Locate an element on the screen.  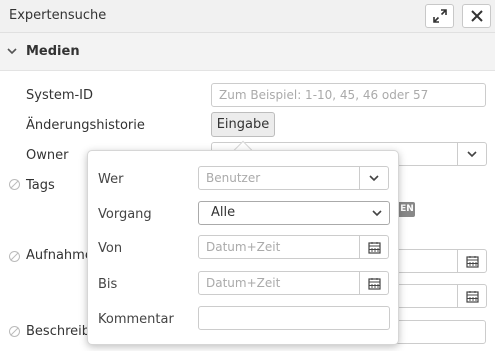
wer-dropdown-toggle is located at coordinates (374, 178).